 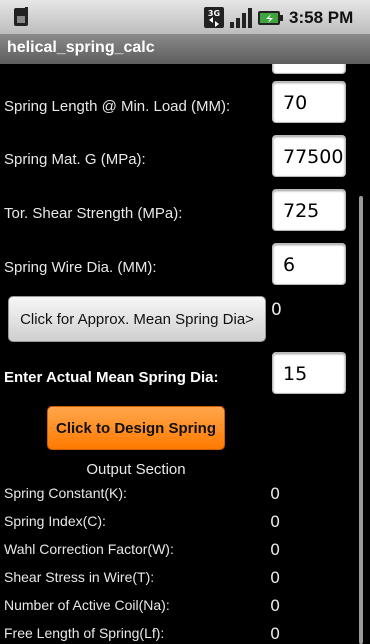 What do you see at coordinates (309, 156) in the screenshot?
I see `spring-mat-g-input: 77500` at bounding box center [309, 156].